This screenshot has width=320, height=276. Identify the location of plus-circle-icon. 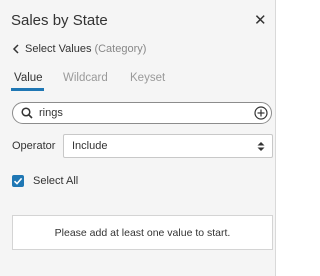
(261, 113).